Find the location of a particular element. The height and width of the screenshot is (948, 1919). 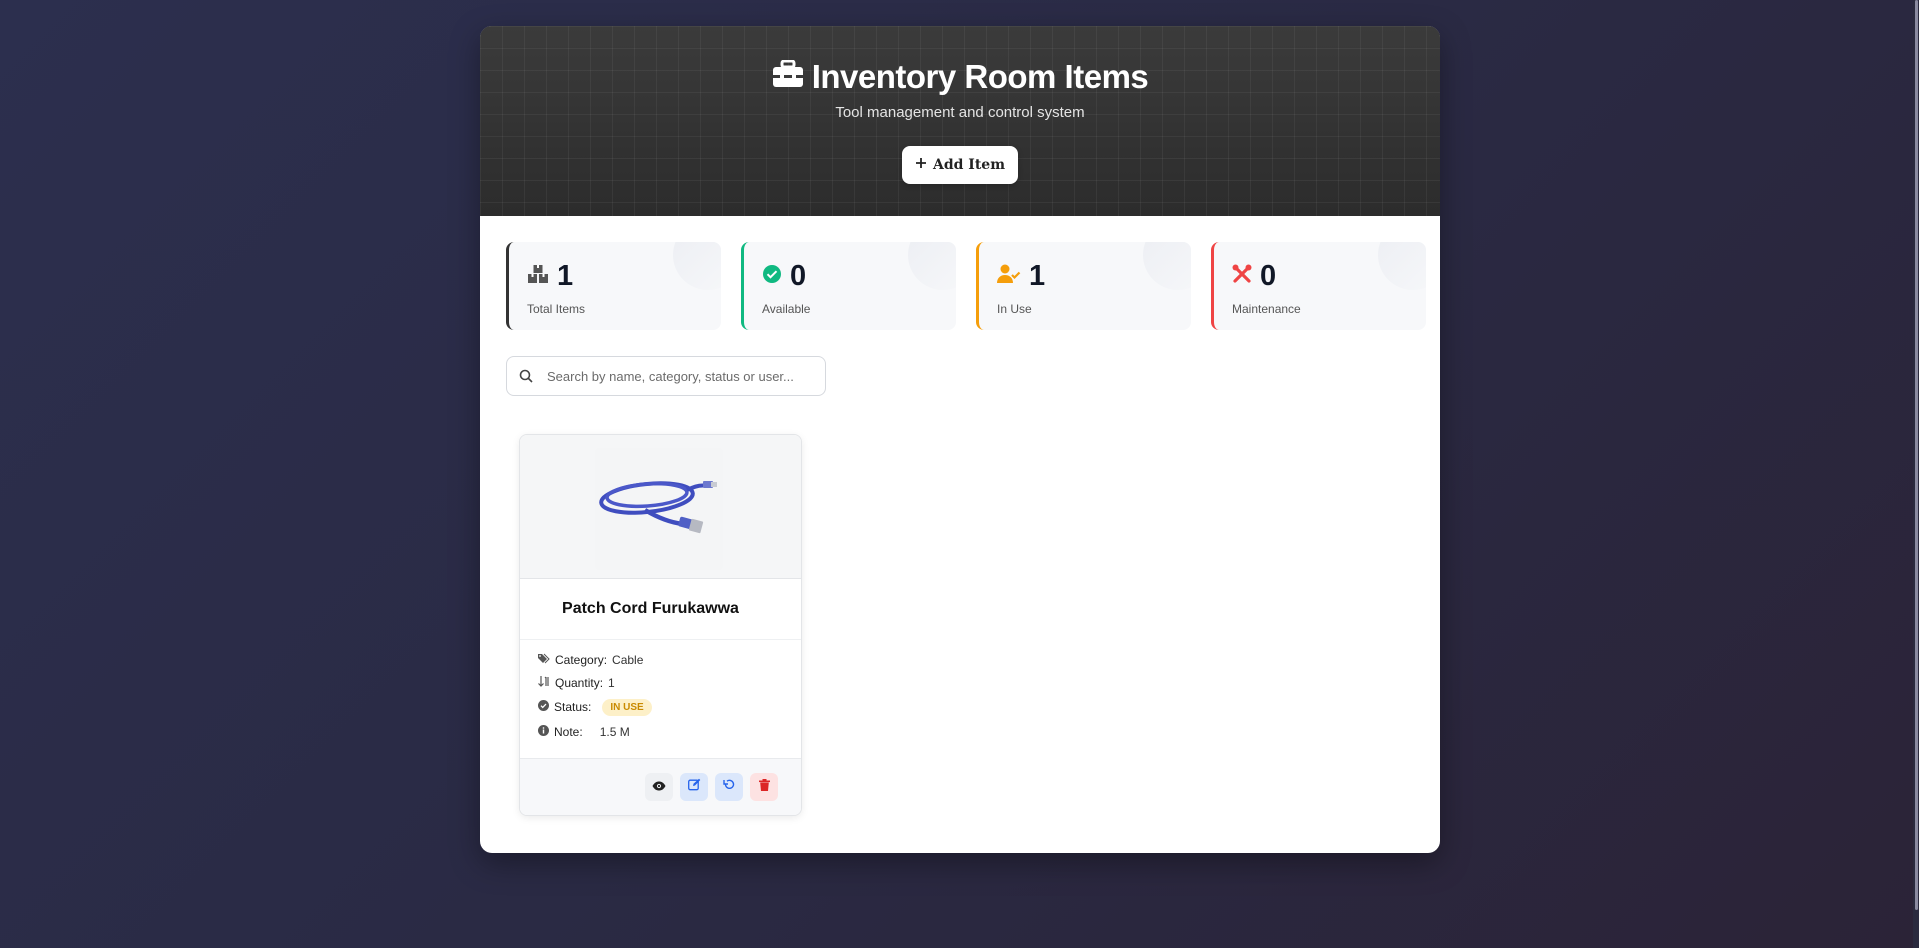

note-label: Note: is located at coordinates (568, 731).